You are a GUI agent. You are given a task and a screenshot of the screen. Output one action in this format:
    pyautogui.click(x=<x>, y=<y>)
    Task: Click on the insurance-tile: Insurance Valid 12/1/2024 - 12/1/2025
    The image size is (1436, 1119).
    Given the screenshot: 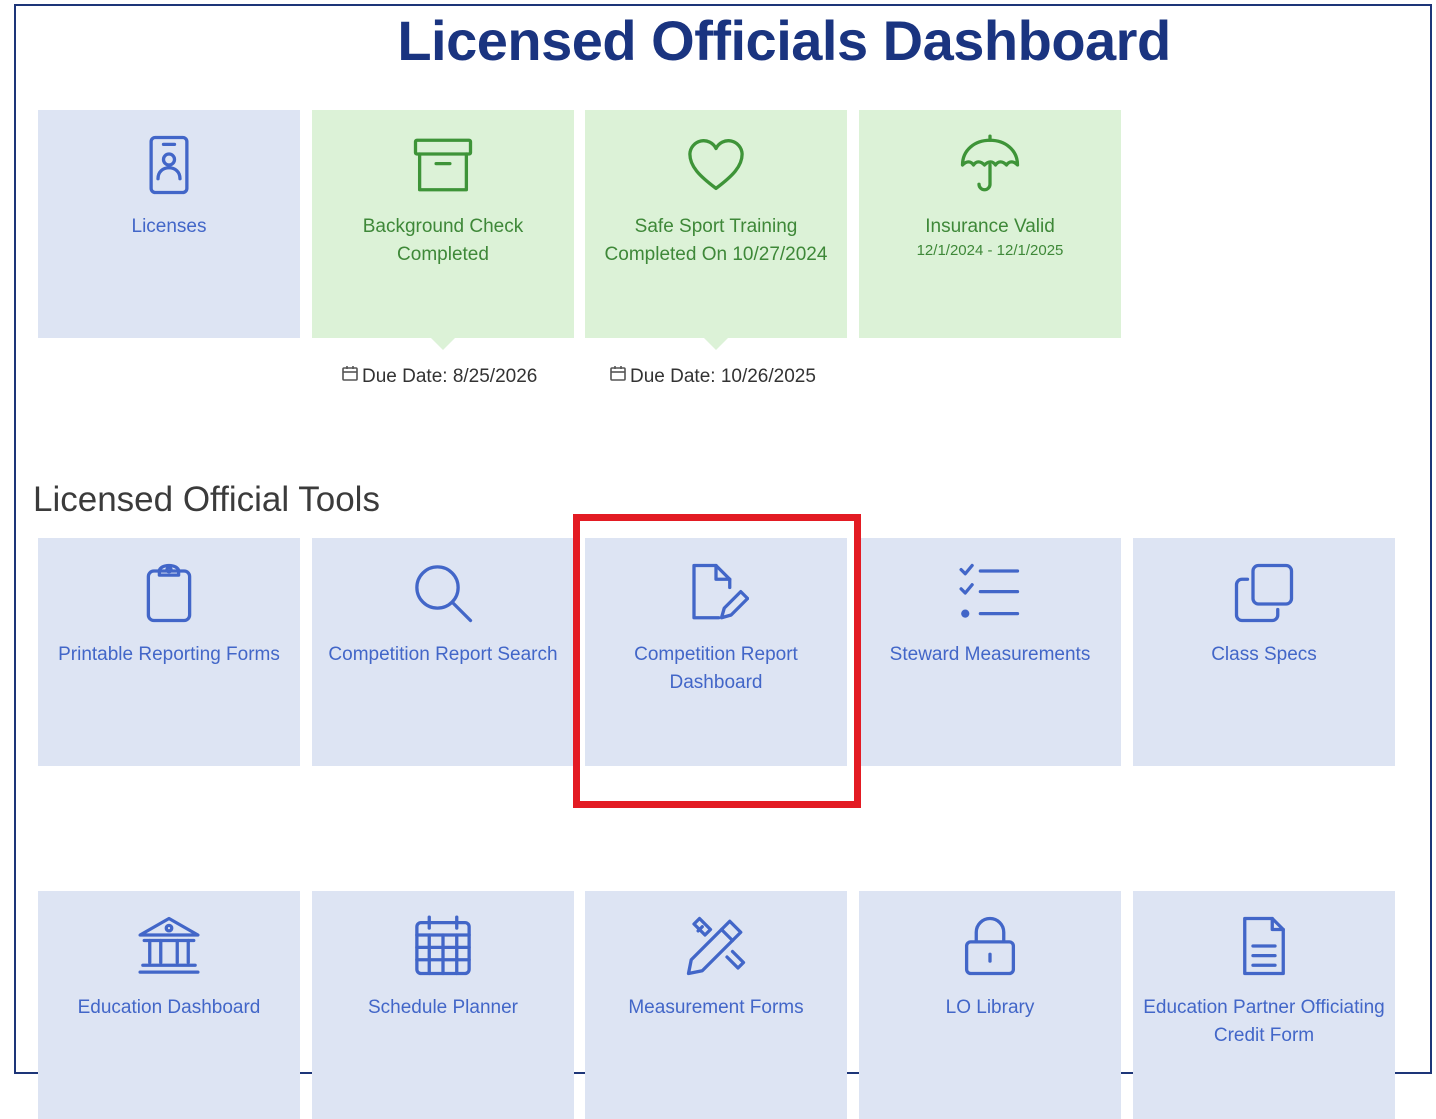 What is the action you would take?
    pyautogui.click(x=990, y=224)
    